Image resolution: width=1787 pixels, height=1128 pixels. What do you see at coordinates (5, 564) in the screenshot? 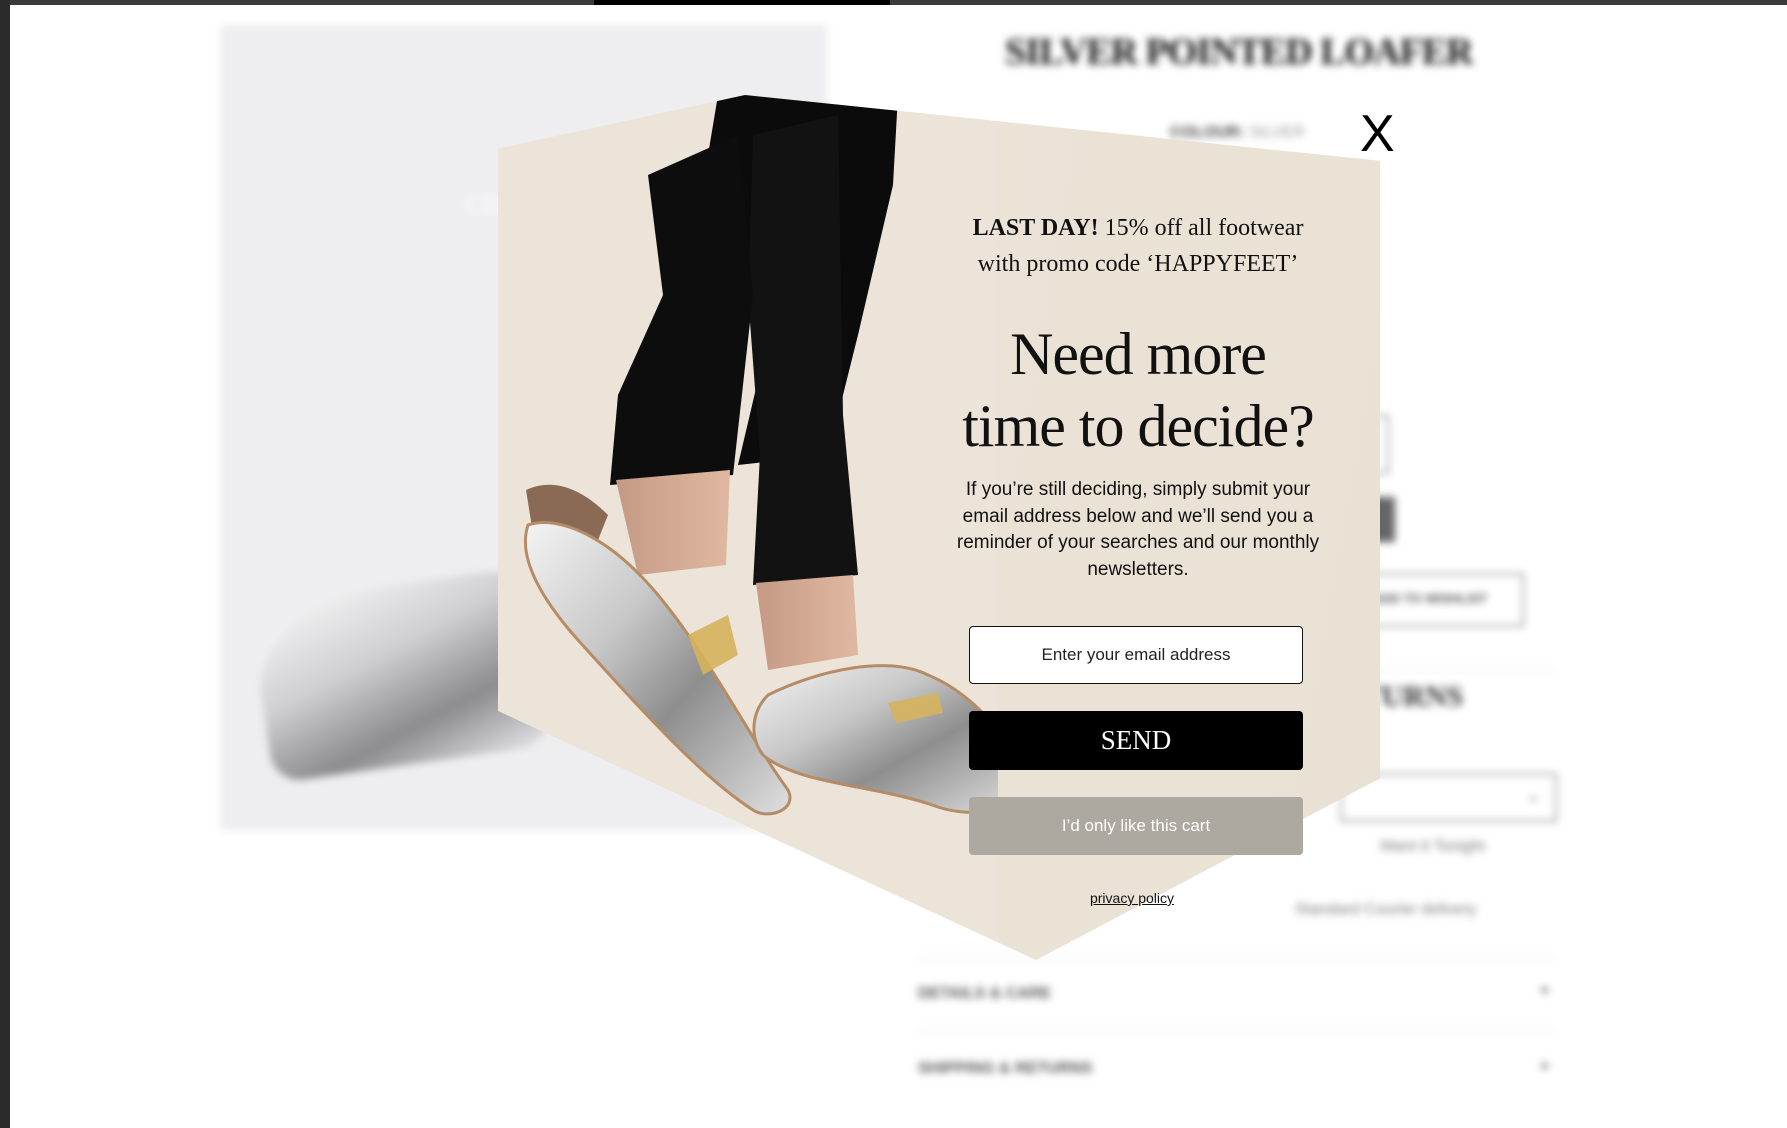
I see `window-left-edge` at bounding box center [5, 564].